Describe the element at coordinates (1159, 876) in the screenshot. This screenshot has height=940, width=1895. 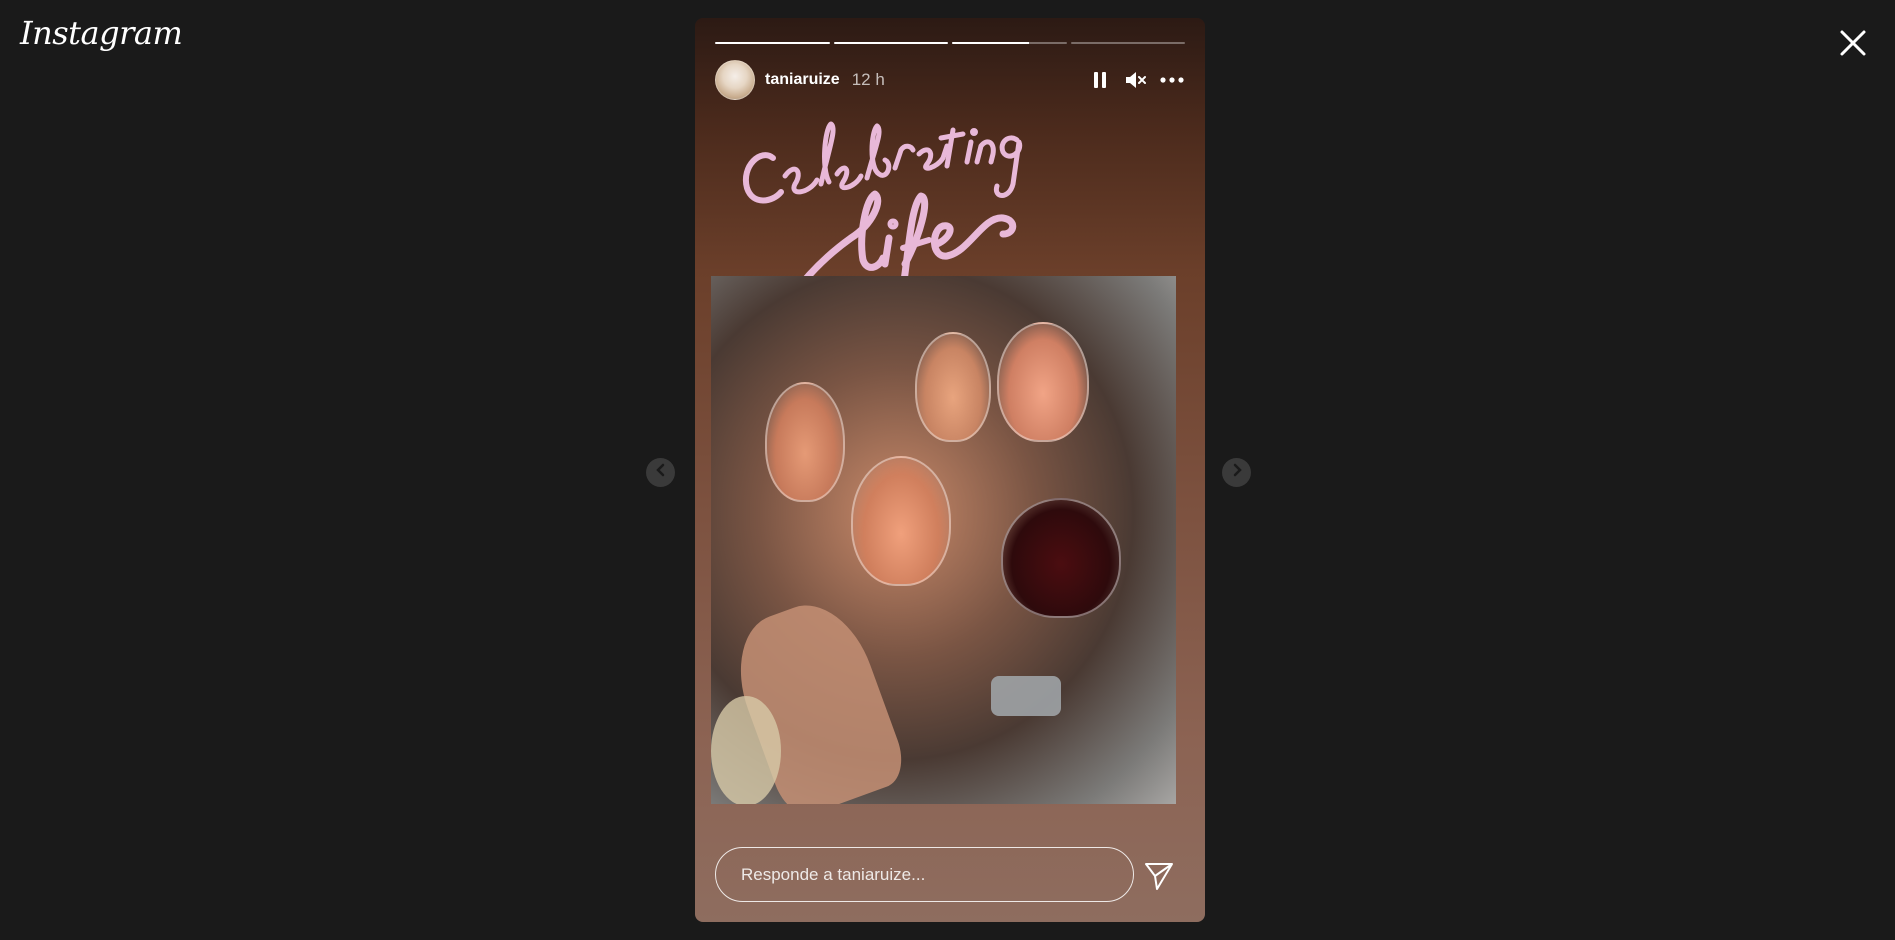
I see `send-icon` at that location.